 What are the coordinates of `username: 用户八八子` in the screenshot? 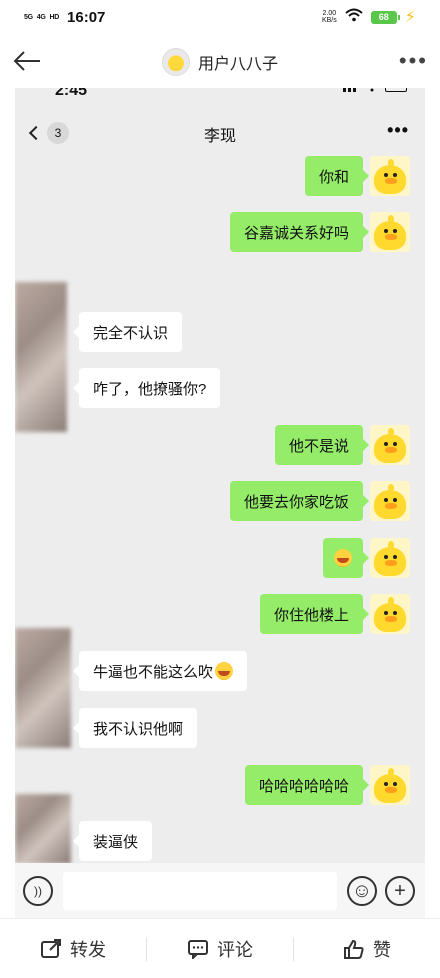 It's located at (238, 62).